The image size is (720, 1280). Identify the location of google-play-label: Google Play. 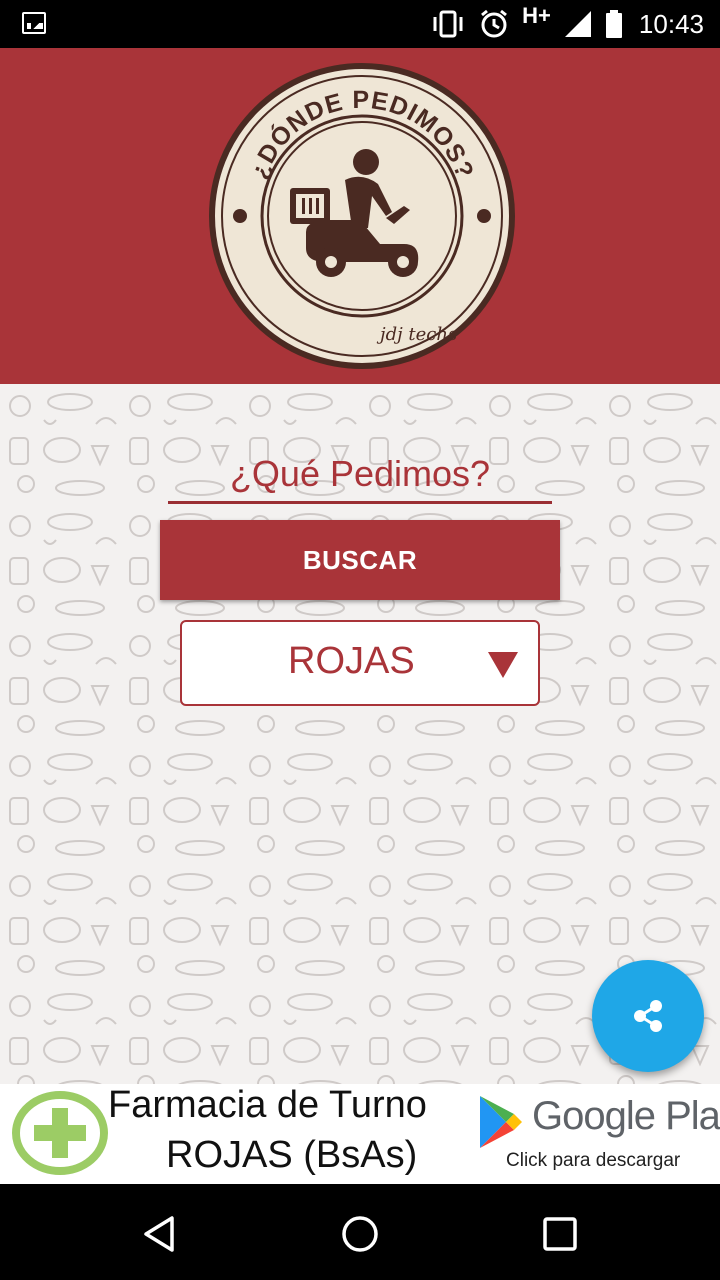
(626, 1116).